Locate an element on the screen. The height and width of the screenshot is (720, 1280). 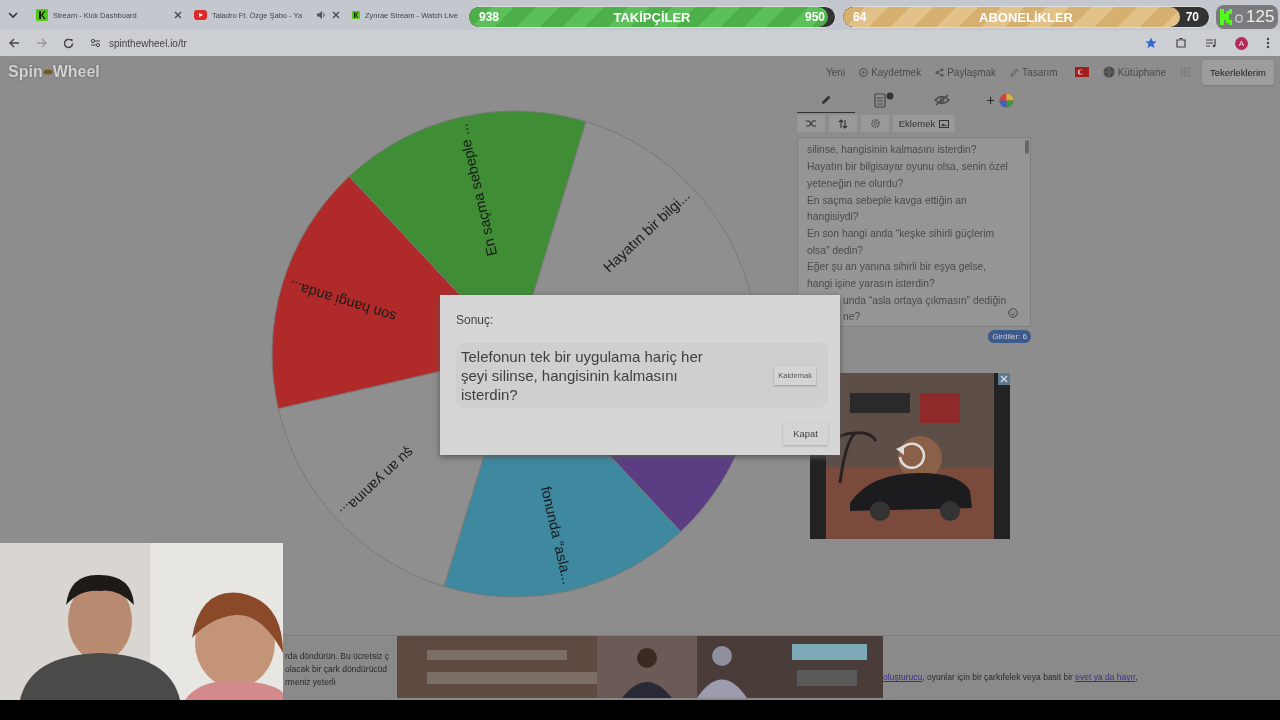
viewer-count: 125 is located at coordinates (1260, 17).